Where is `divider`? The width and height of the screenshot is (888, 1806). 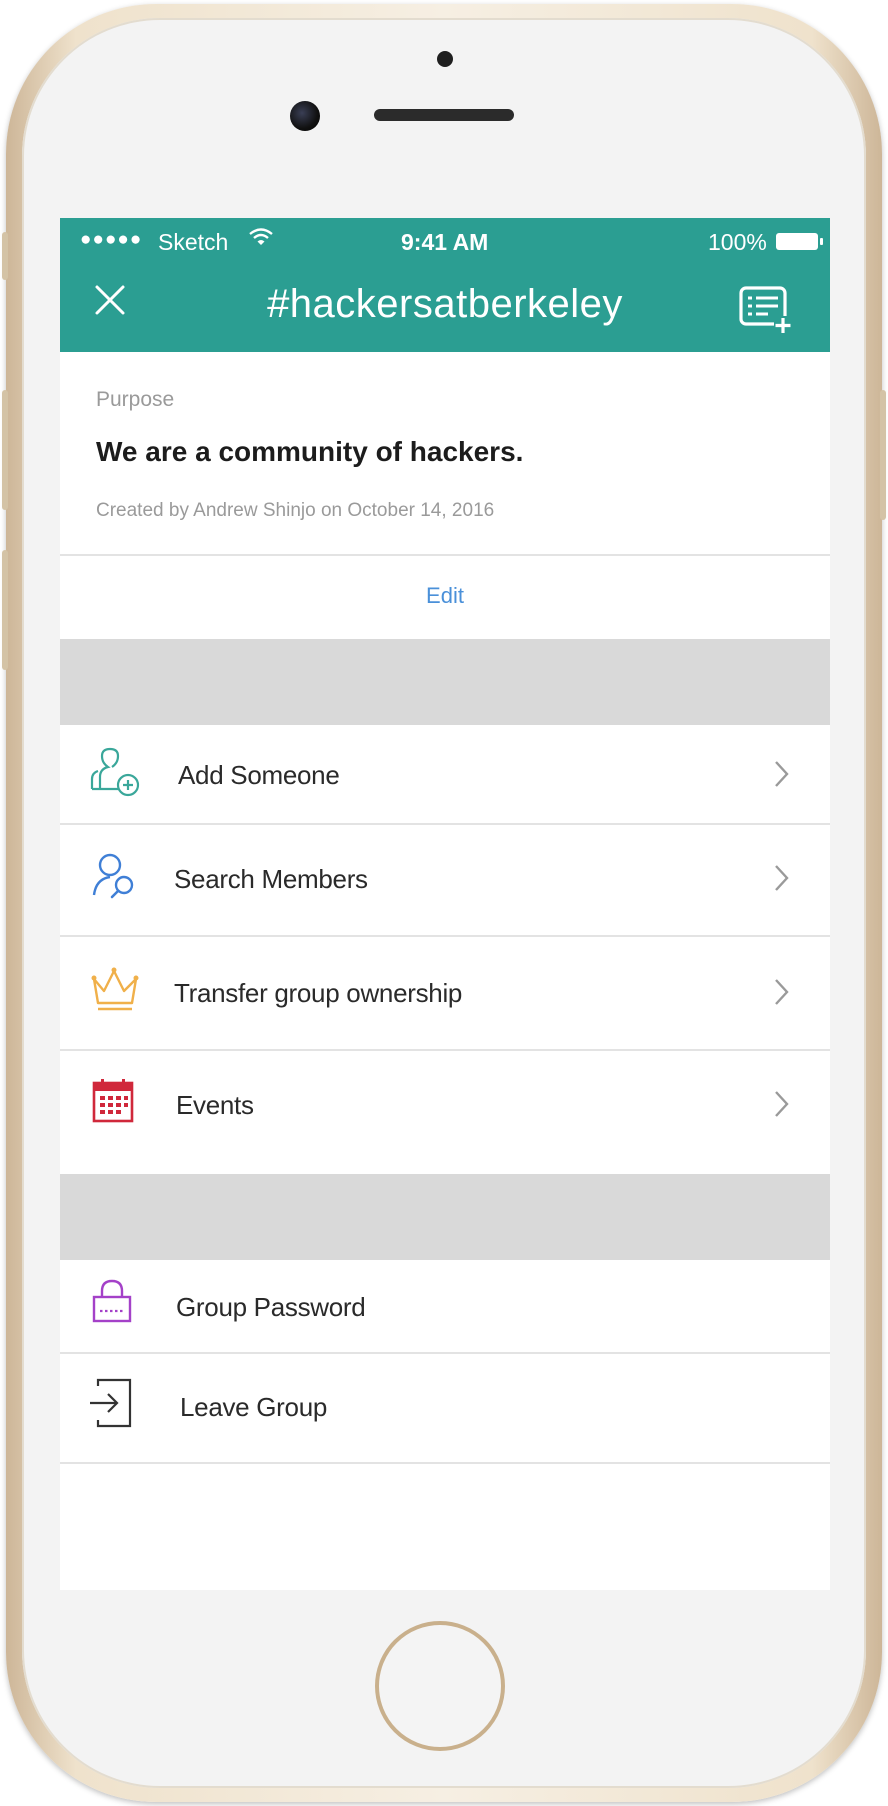 divider is located at coordinates (445, 1463).